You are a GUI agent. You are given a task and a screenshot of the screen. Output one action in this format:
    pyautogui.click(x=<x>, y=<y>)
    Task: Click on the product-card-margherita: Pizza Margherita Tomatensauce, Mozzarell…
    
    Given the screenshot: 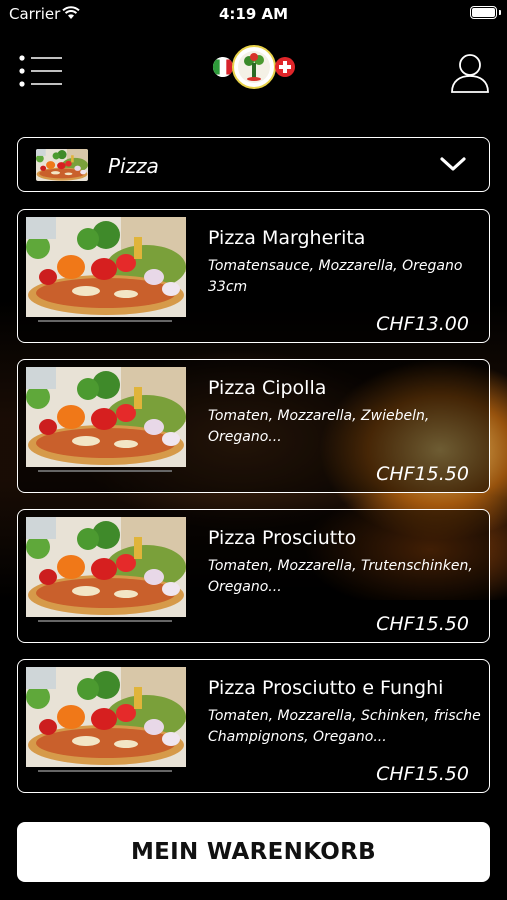 What is the action you would take?
    pyautogui.click(x=253, y=276)
    